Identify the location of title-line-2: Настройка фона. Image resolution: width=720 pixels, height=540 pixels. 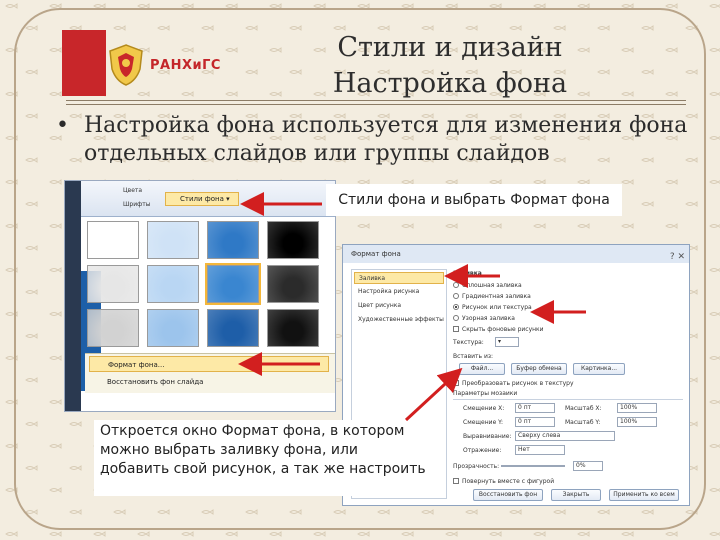
(450, 83).